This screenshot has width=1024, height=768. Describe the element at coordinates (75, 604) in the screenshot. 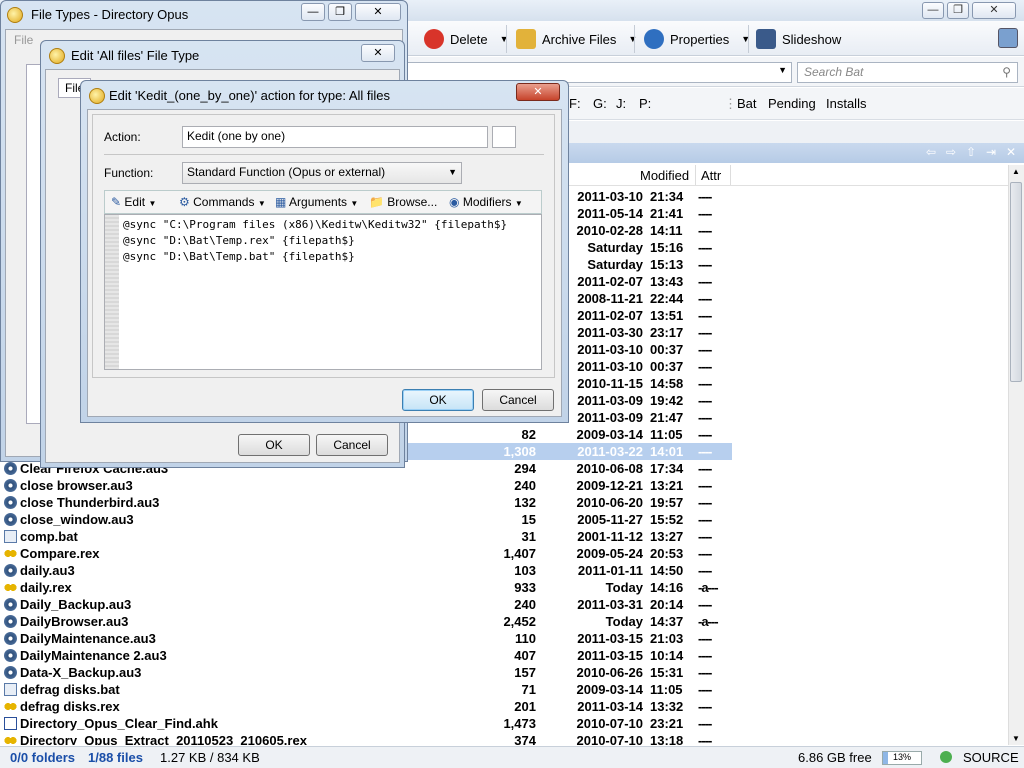

I see `file-name: Daily_Backup.au3` at that location.